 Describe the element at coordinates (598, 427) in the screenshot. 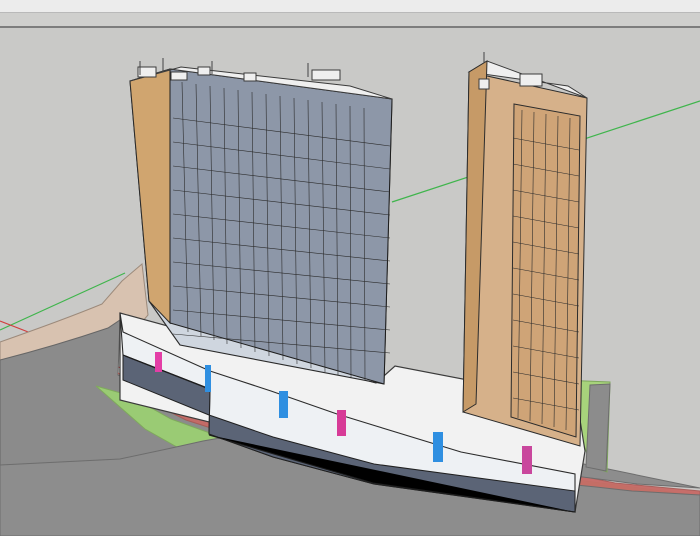

I see `road-right` at that location.